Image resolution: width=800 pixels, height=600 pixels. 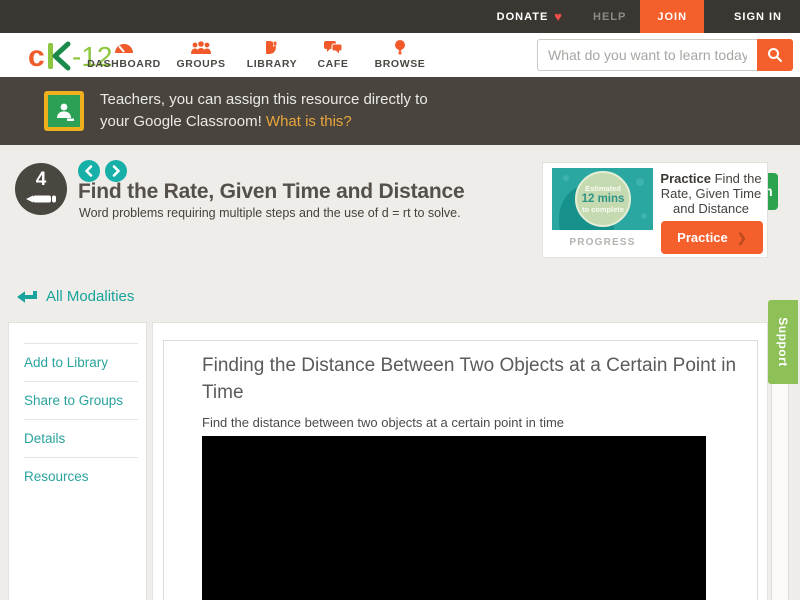 I want to click on estimated-complete-label: to complete, so click(x=603, y=209).